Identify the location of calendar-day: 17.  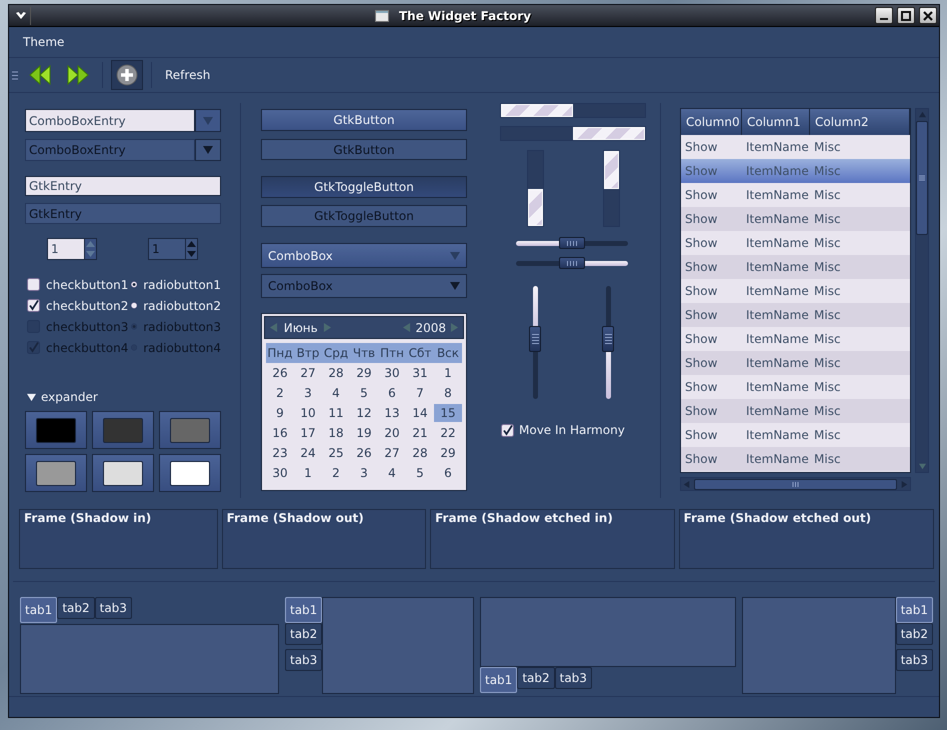
(308, 433).